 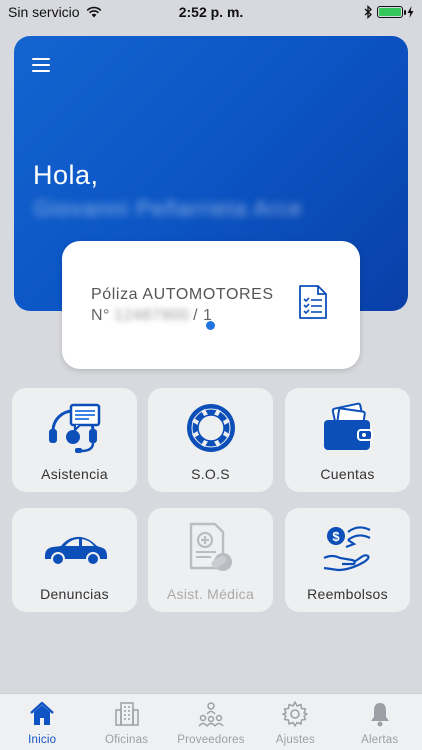 I want to click on menu-icon, so click(x=41, y=65).